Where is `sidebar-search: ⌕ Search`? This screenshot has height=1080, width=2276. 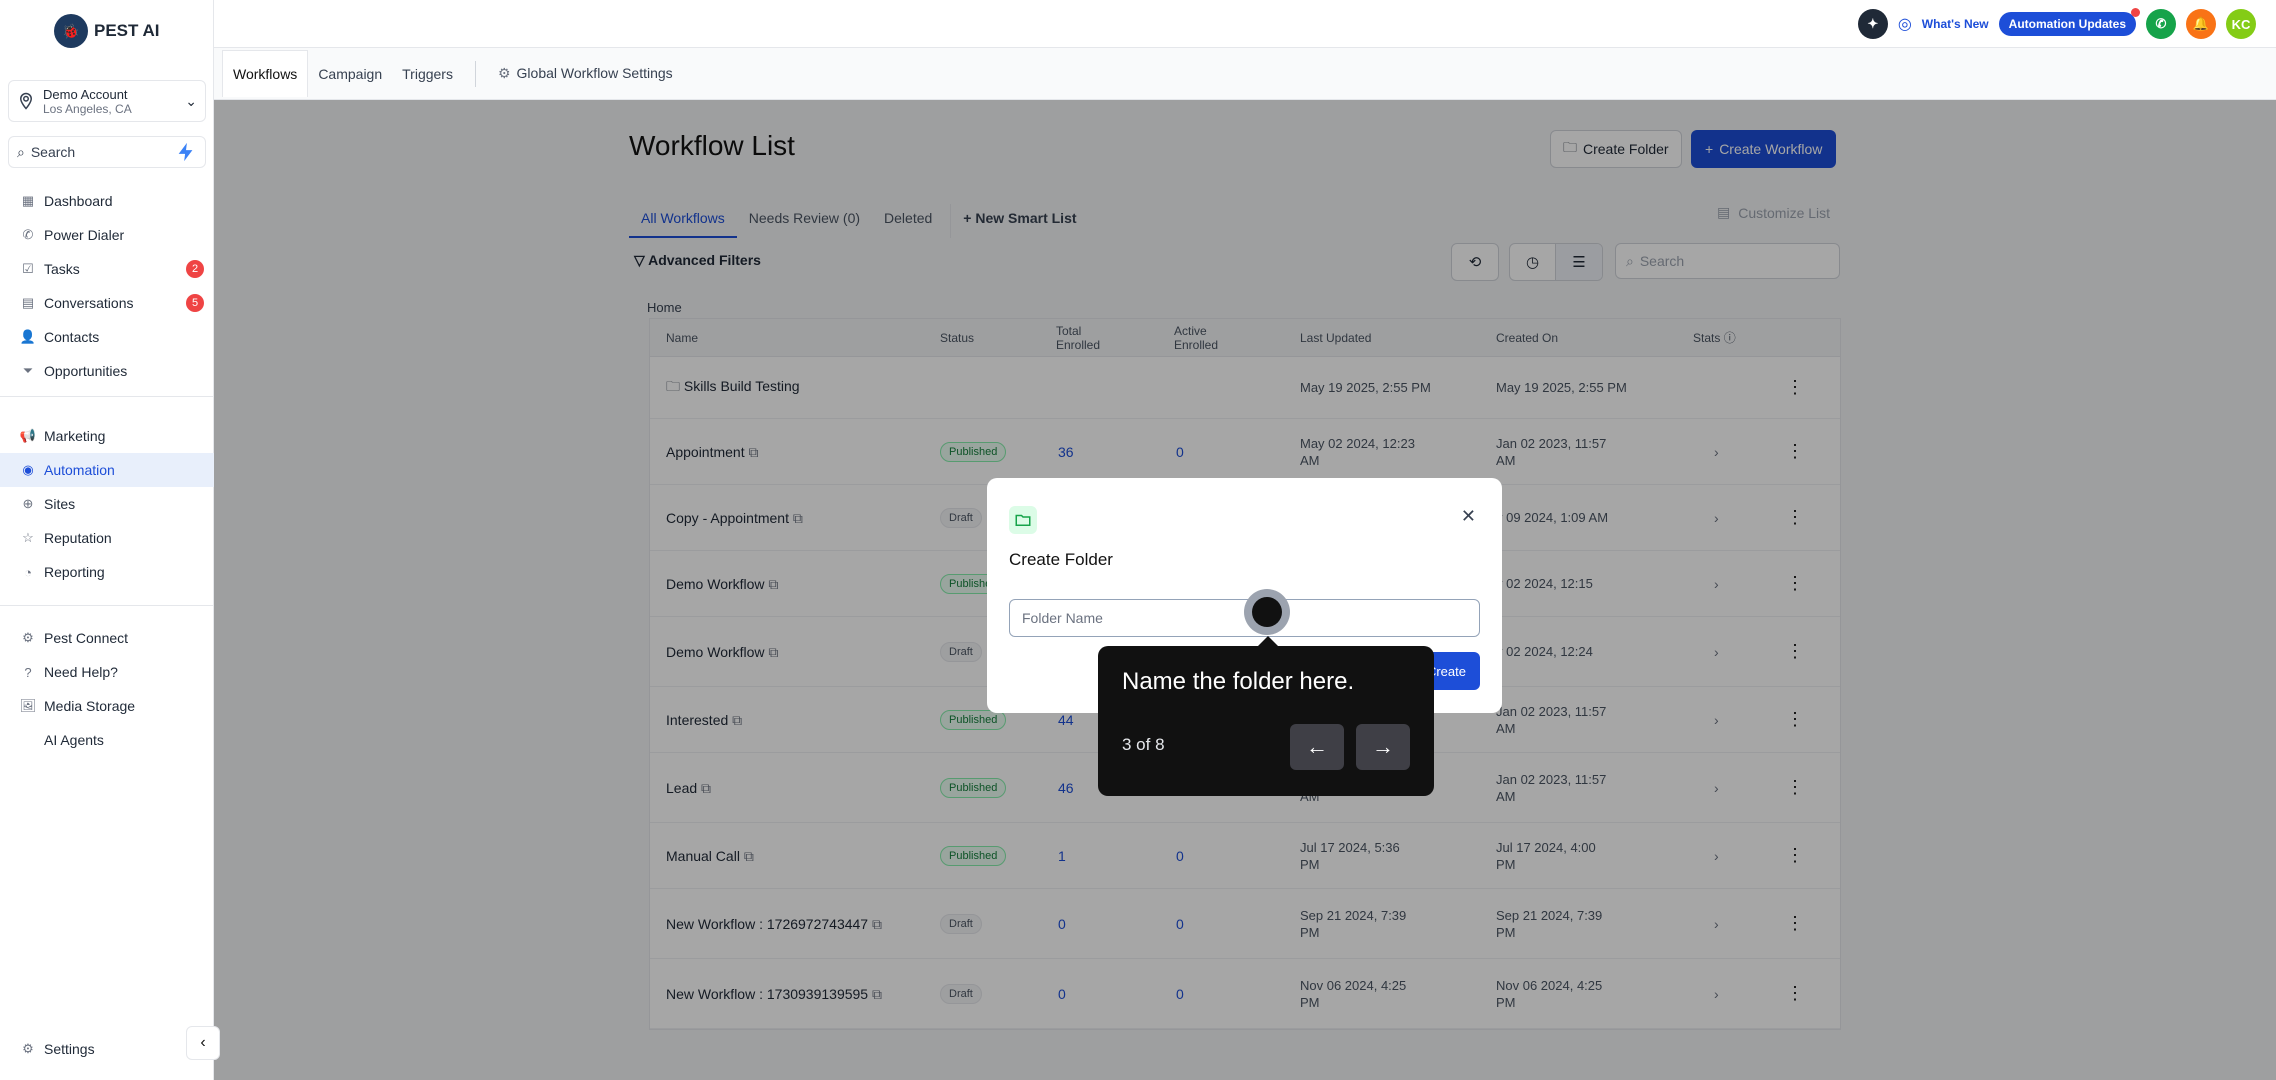
sidebar-search: ⌕ Search is located at coordinates (107, 152).